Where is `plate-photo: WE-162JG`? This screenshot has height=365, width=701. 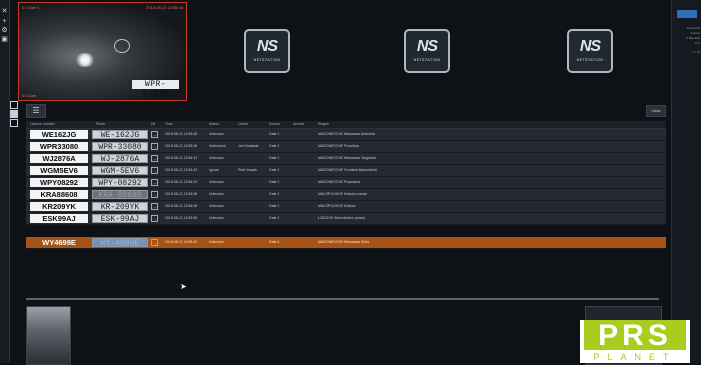 plate-photo: WE-162JG is located at coordinates (120, 134).